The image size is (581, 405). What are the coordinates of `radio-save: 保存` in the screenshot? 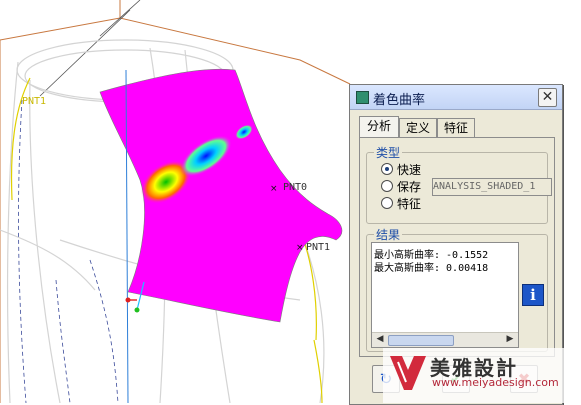 It's located at (401, 187).